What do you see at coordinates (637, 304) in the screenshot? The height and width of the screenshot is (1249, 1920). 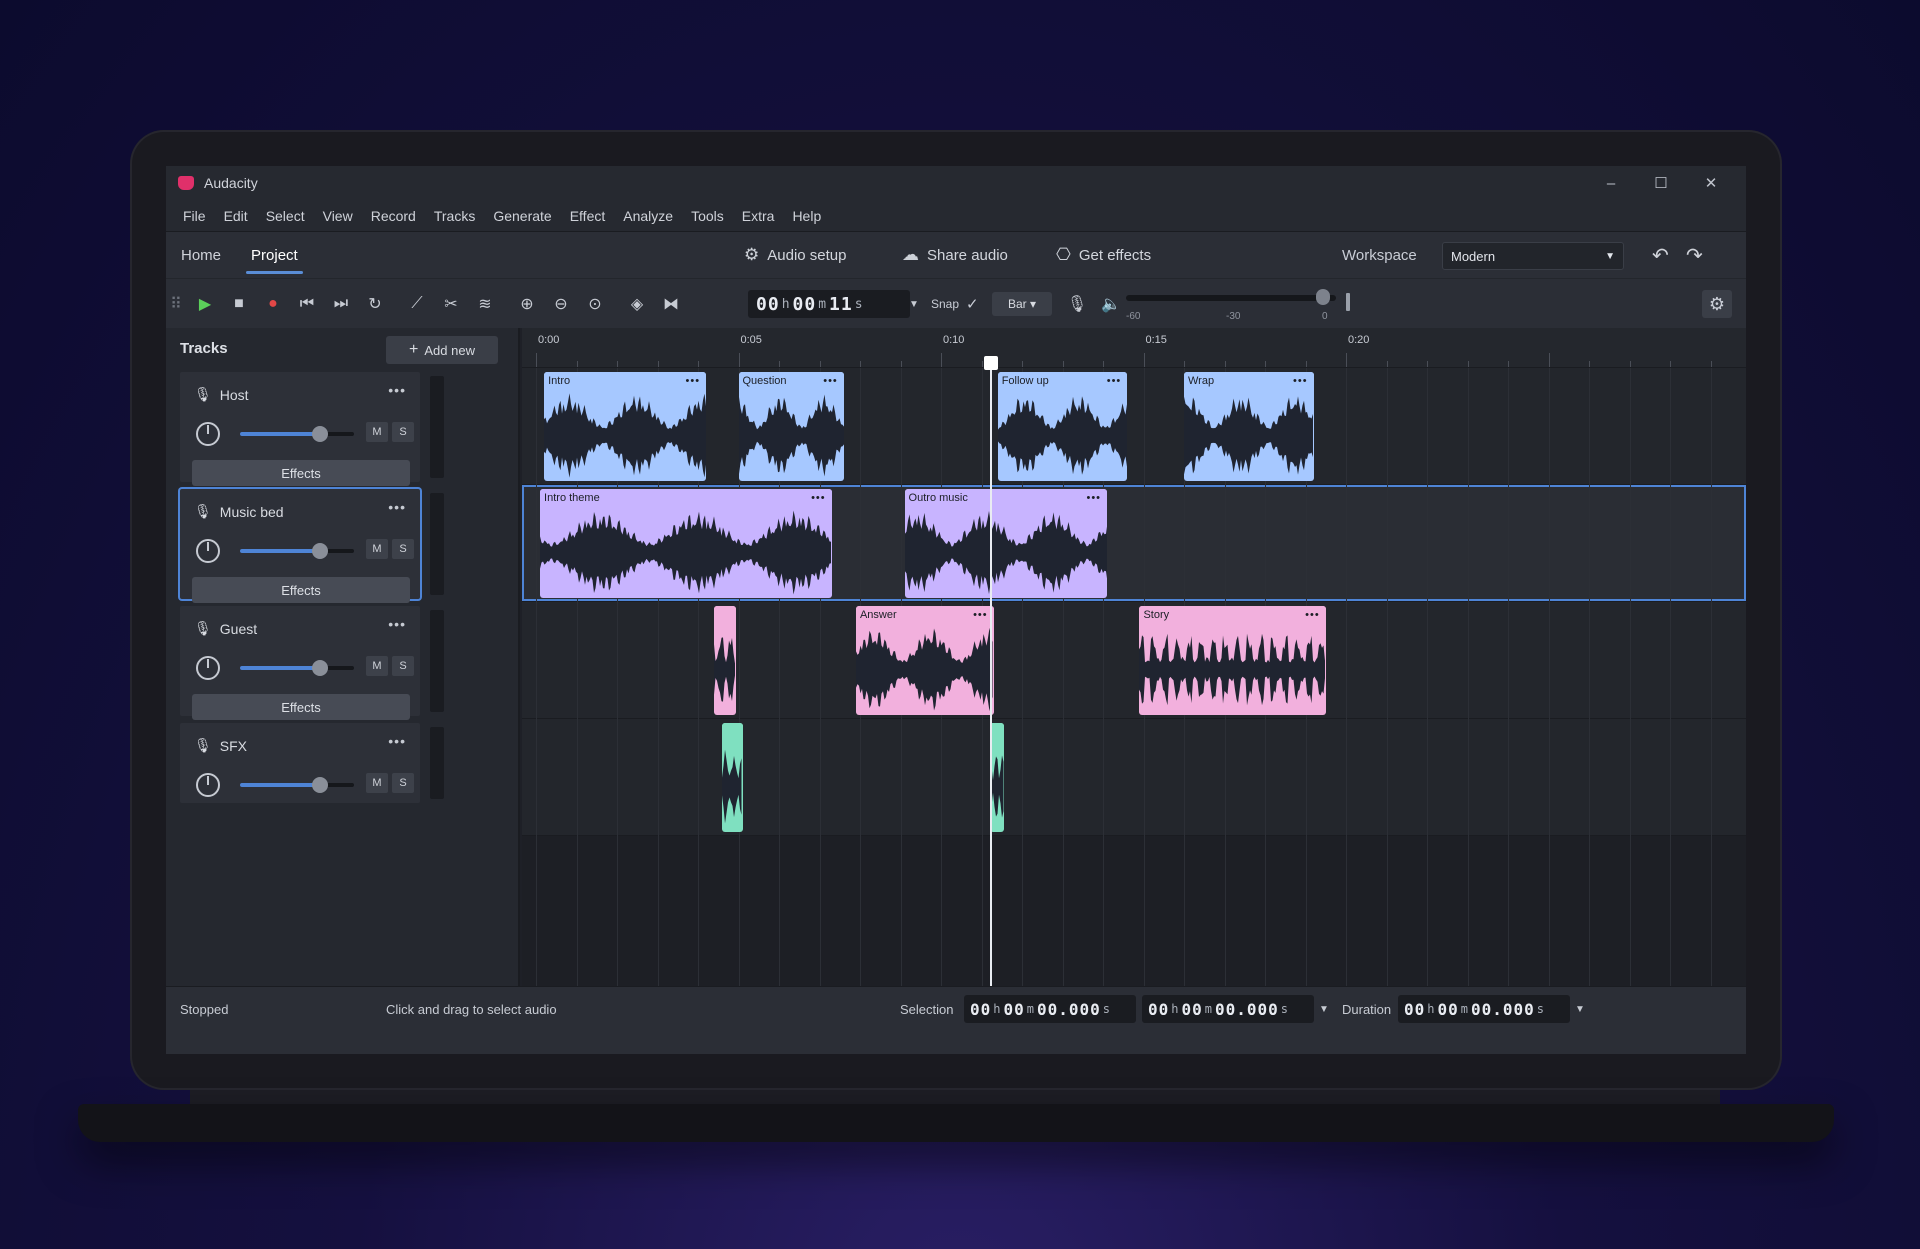 I see `trim-audio-button: ◈` at bounding box center [637, 304].